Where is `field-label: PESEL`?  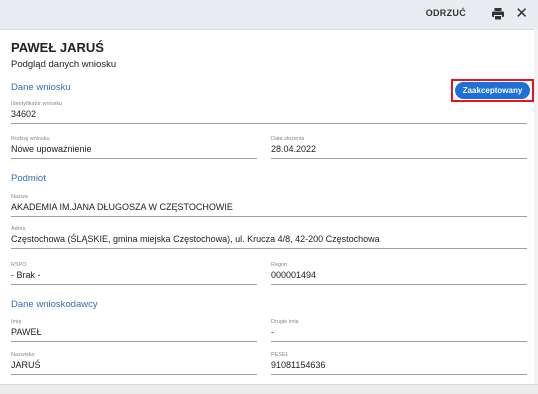 field-label: PESEL is located at coordinates (280, 355).